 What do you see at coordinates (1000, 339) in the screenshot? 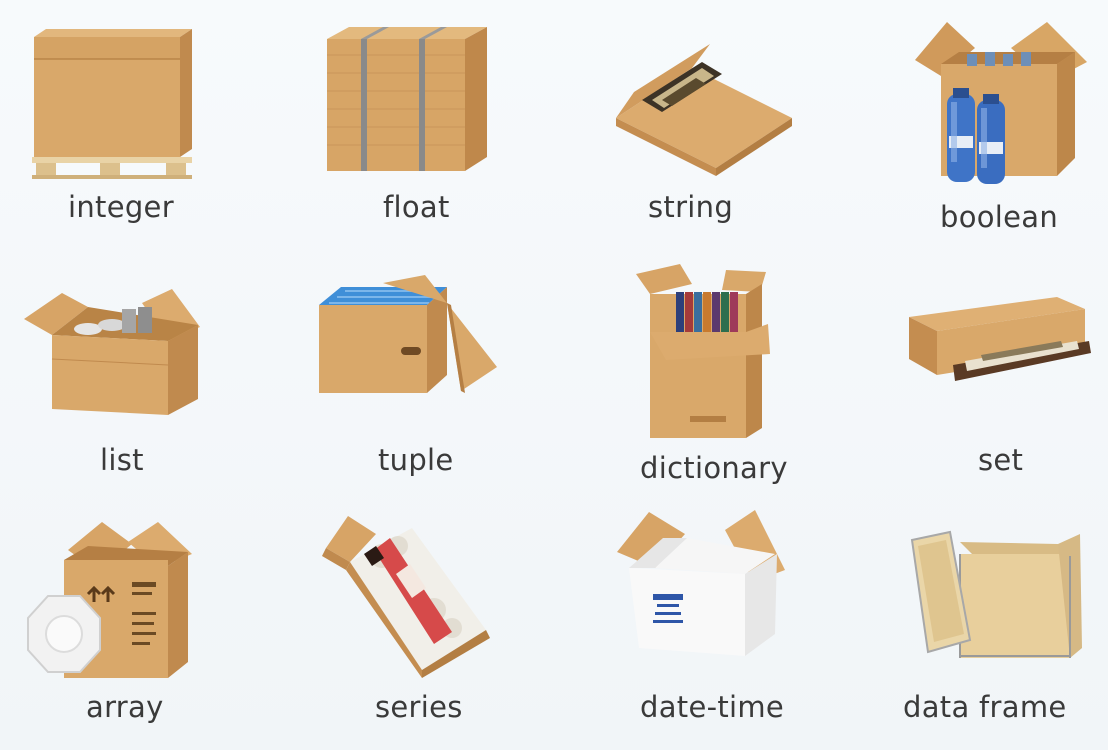
I see `frame-box-icon` at bounding box center [1000, 339].